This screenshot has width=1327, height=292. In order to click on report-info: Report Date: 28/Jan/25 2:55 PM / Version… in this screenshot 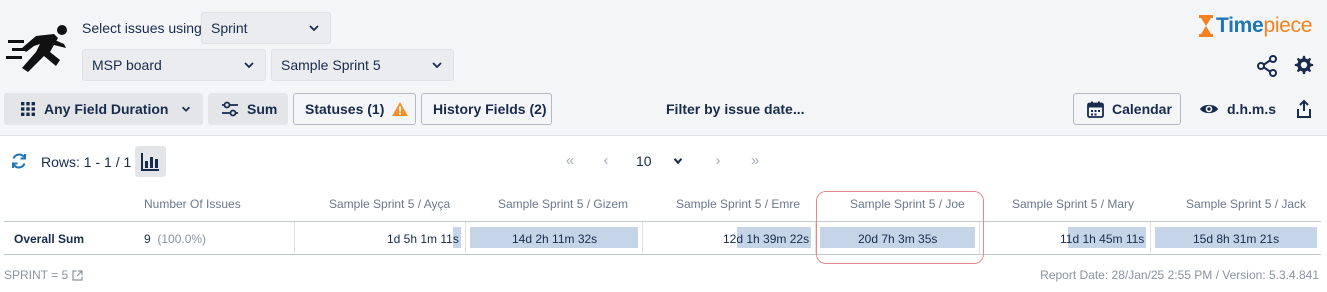, I will do `click(1179, 275)`.